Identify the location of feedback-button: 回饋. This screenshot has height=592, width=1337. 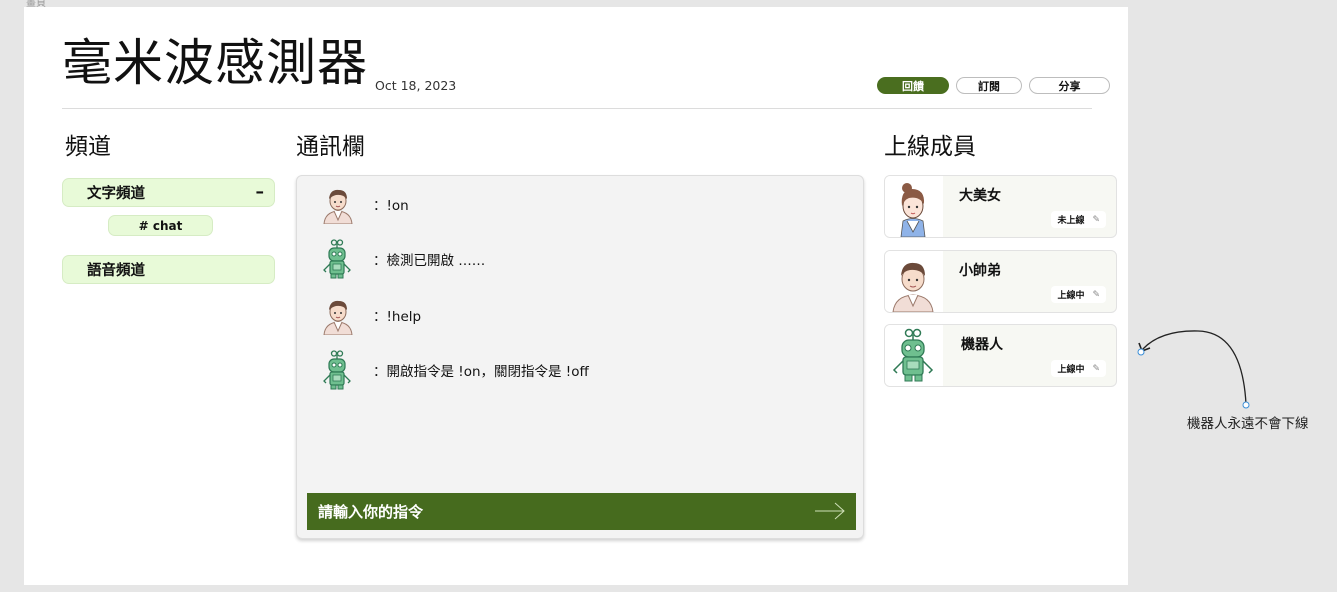
(913, 85).